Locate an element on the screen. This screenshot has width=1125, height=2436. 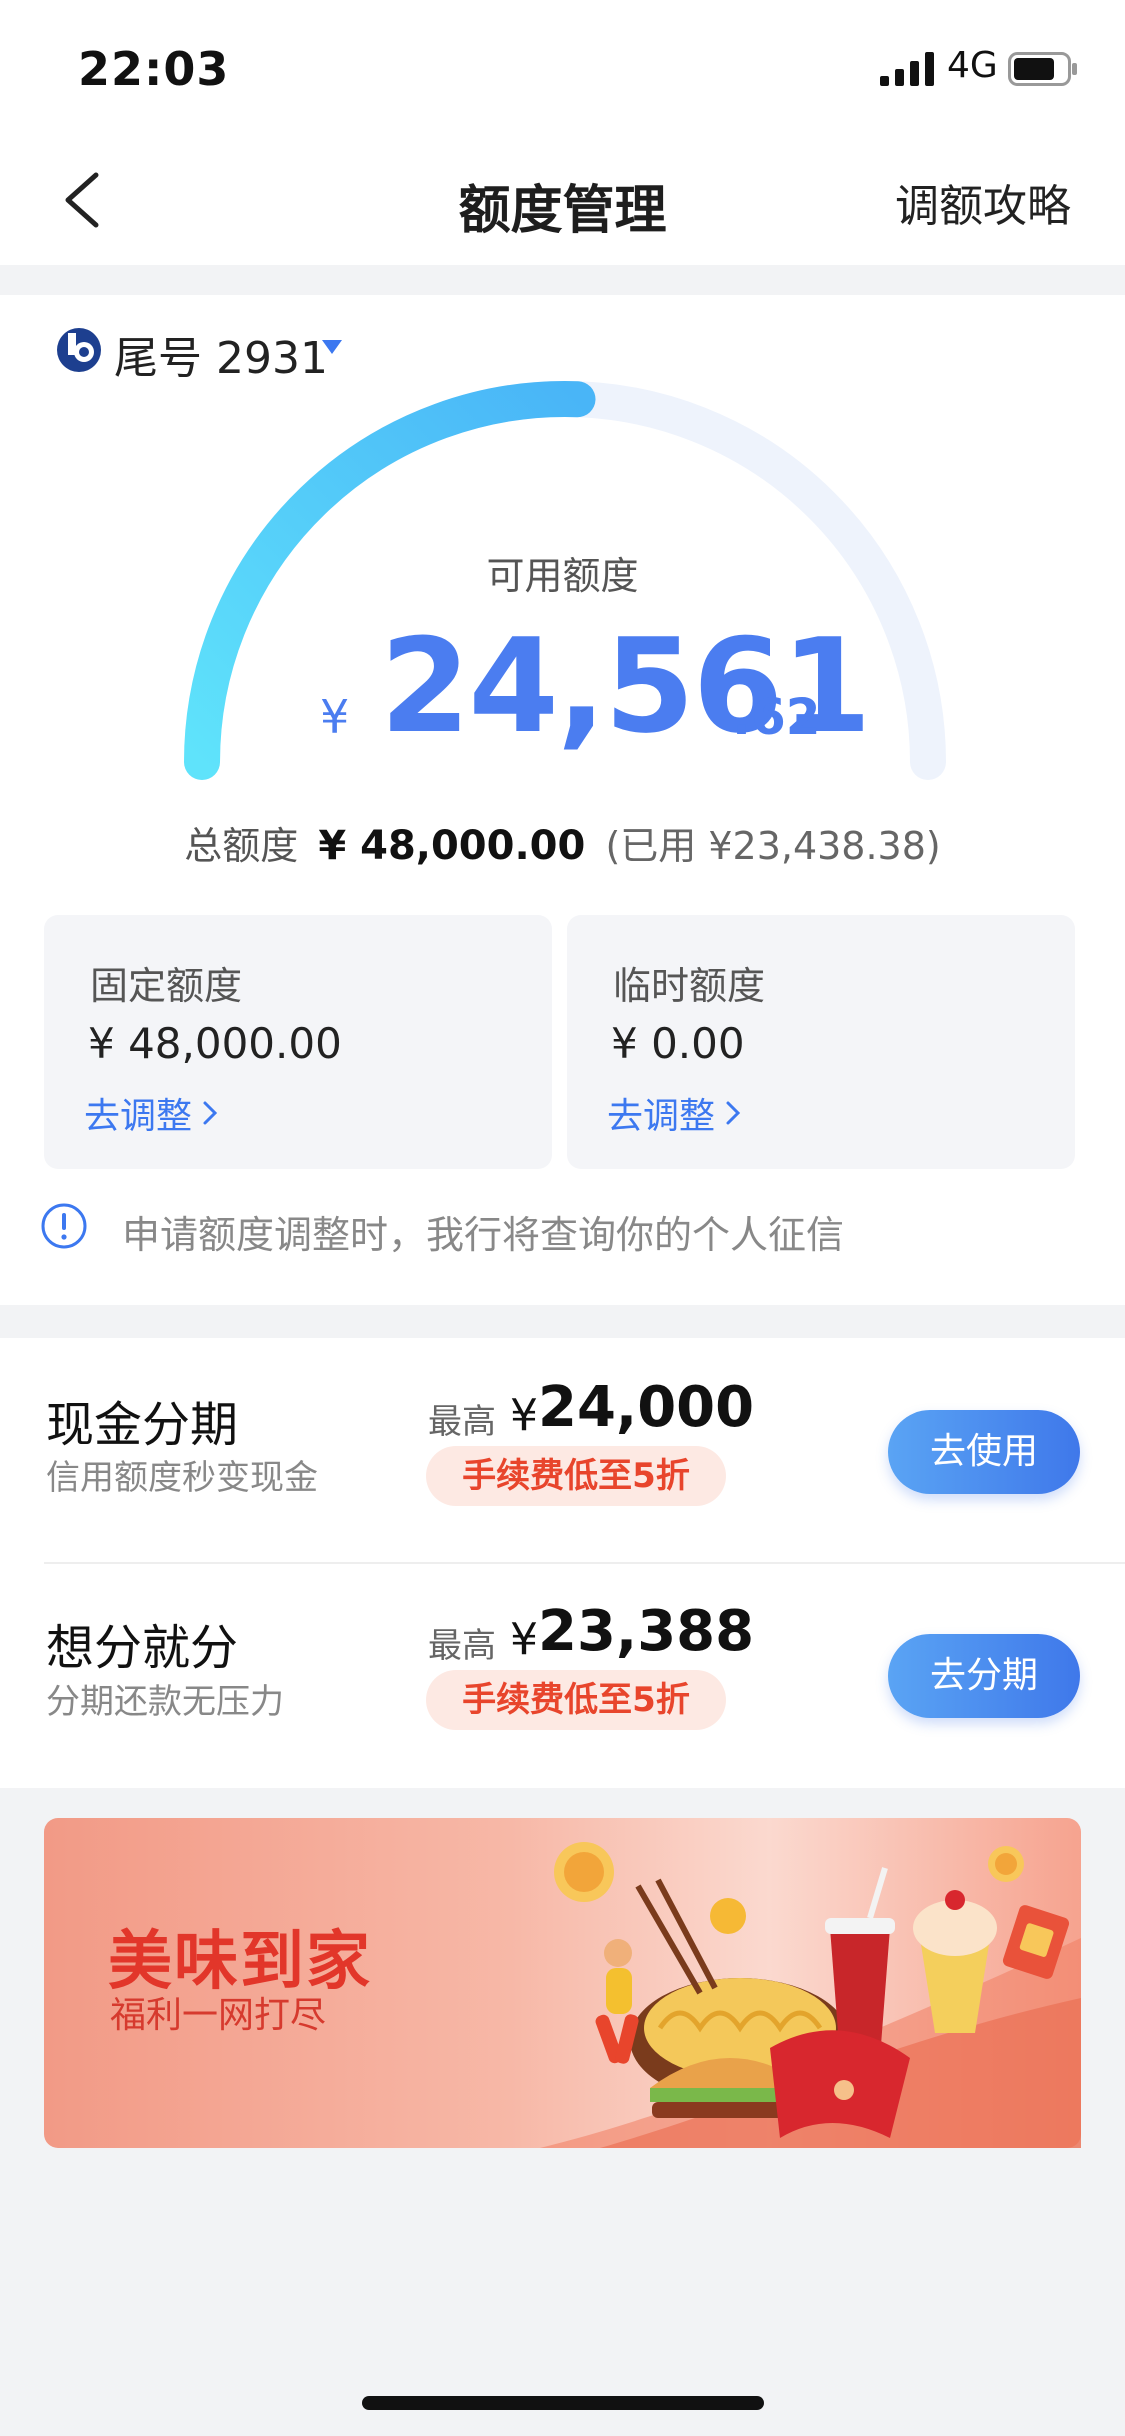
battery-icon is located at coordinates (1042, 69).